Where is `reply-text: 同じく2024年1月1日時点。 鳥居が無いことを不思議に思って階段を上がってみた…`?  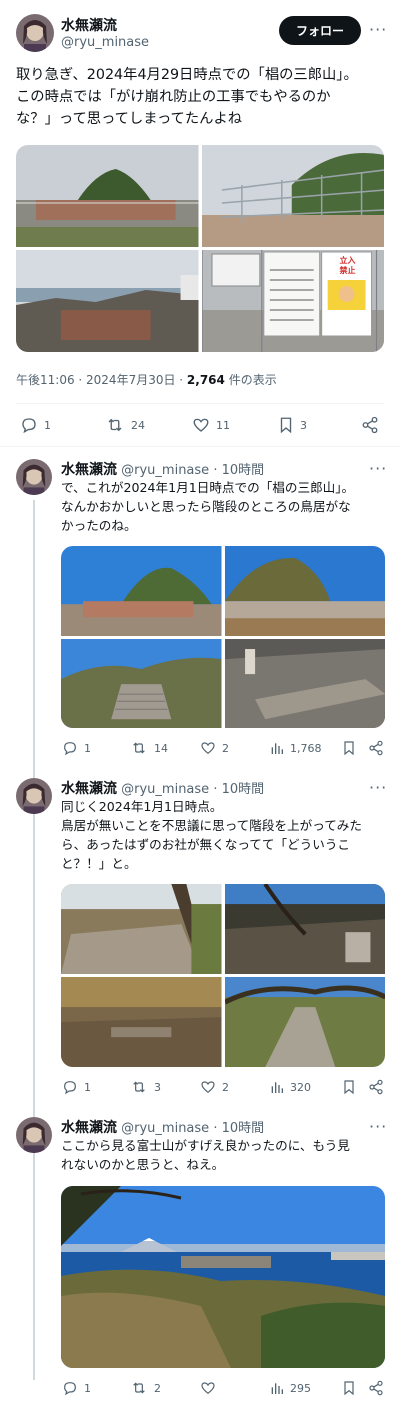
reply-text: 同じく2024年1月1日時点。 鳥居が無いことを不思議に思って階段を上がってみた… is located at coordinates (211, 835).